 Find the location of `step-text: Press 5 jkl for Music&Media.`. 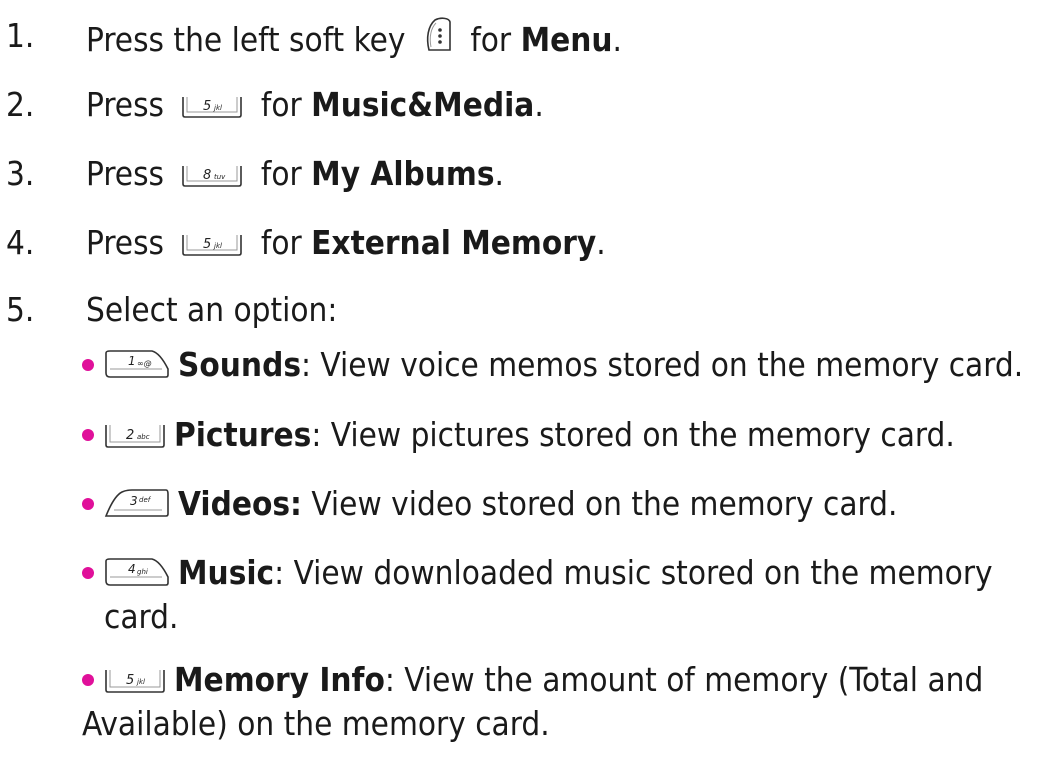

step-text: Press 5 jkl for Music&Media. is located at coordinates (315, 105).